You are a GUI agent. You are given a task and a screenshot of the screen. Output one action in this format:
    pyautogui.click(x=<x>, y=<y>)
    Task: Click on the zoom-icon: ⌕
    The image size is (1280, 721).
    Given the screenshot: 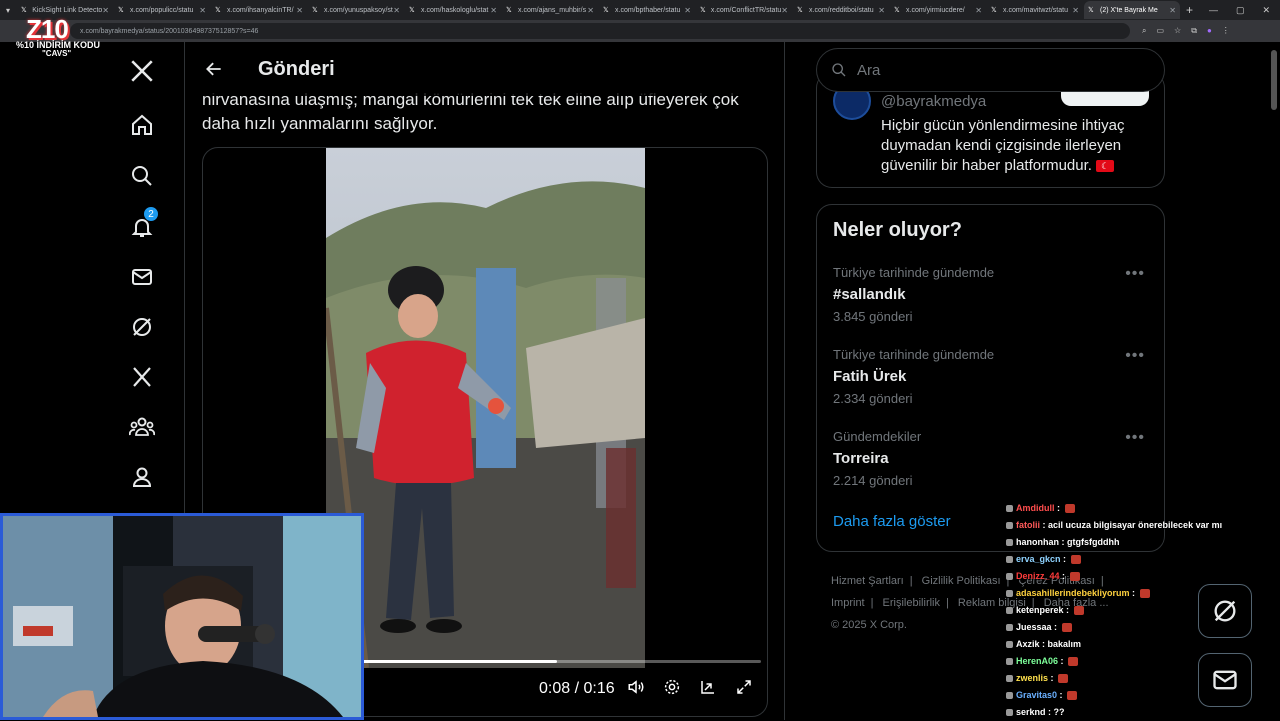 What is the action you would take?
    pyautogui.click(x=1144, y=31)
    